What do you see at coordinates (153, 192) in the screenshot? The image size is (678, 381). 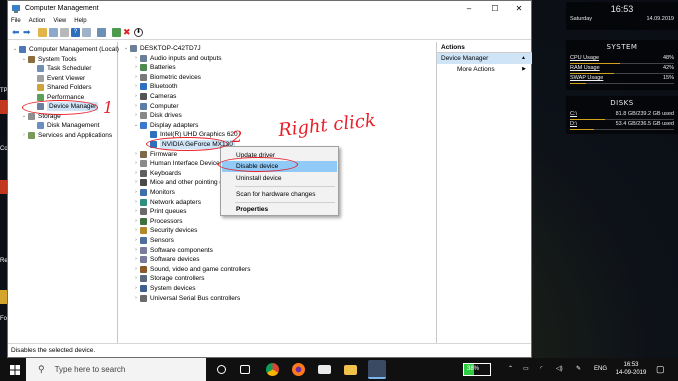 I see `device-category: › Monitors` at bounding box center [153, 192].